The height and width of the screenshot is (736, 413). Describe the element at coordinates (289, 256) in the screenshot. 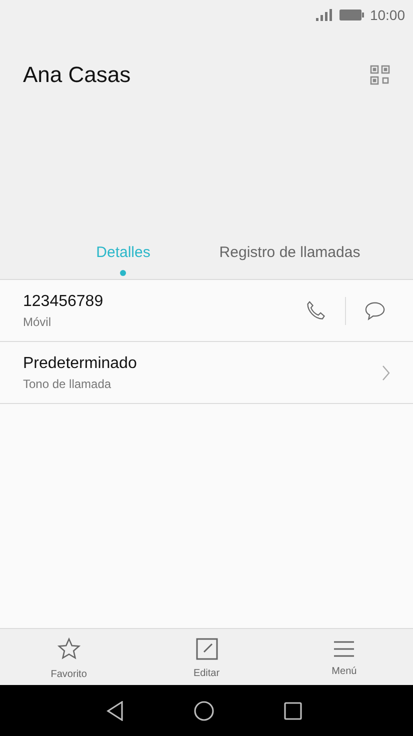

I see `tab: Registro de llamadas` at that location.